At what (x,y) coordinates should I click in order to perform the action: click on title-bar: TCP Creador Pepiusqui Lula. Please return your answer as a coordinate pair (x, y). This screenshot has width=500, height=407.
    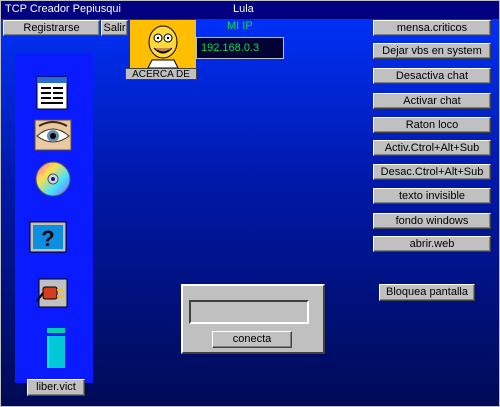
    Looking at the image, I should click on (250, 10).